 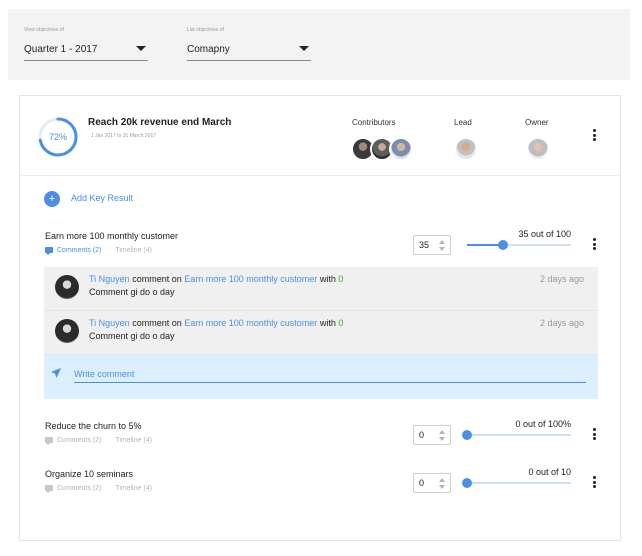 I want to click on view-objectives-filter: View objectives of Quarter 1 - 2017, so click(x=86, y=43).